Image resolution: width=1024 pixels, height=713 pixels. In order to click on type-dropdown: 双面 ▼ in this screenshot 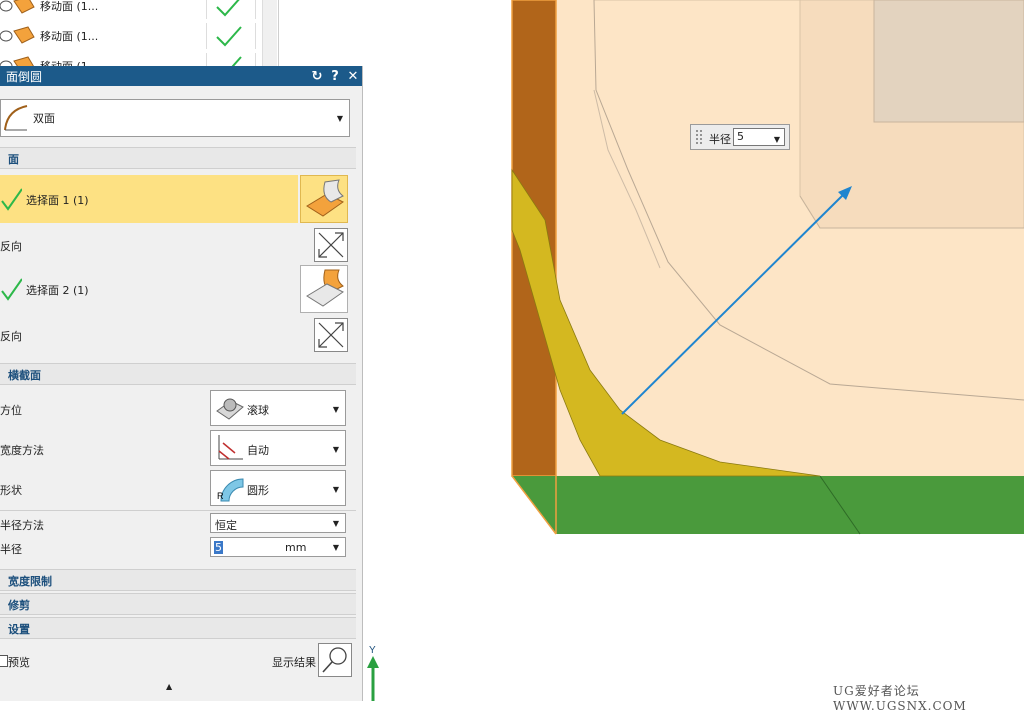, I will do `click(175, 118)`.